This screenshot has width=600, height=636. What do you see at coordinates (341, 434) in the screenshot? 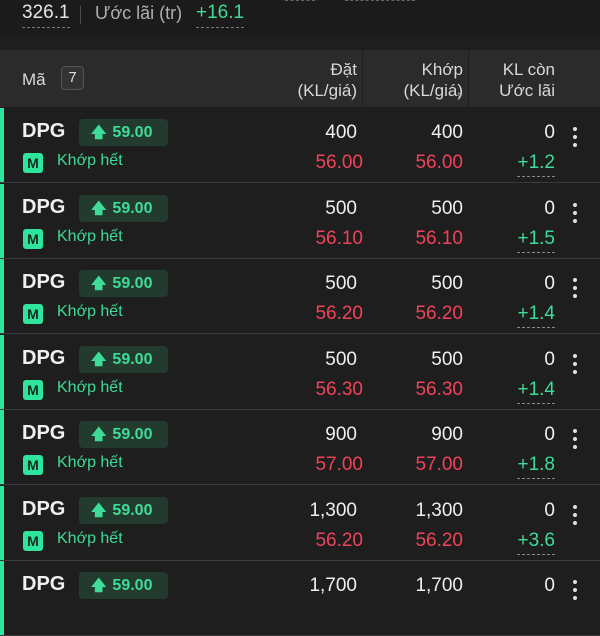
I see `order-volume: 900` at bounding box center [341, 434].